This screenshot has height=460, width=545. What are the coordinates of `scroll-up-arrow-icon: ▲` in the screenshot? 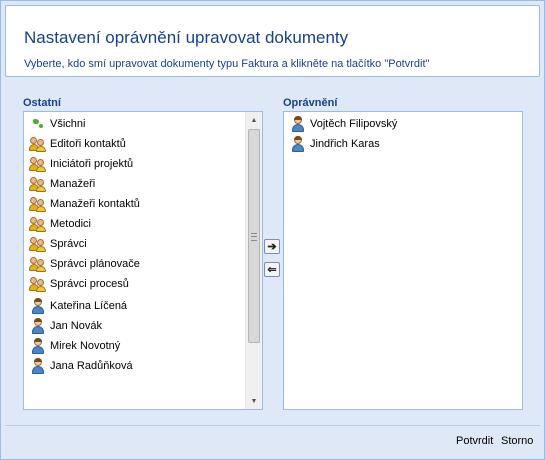 It's located at (254, 120).